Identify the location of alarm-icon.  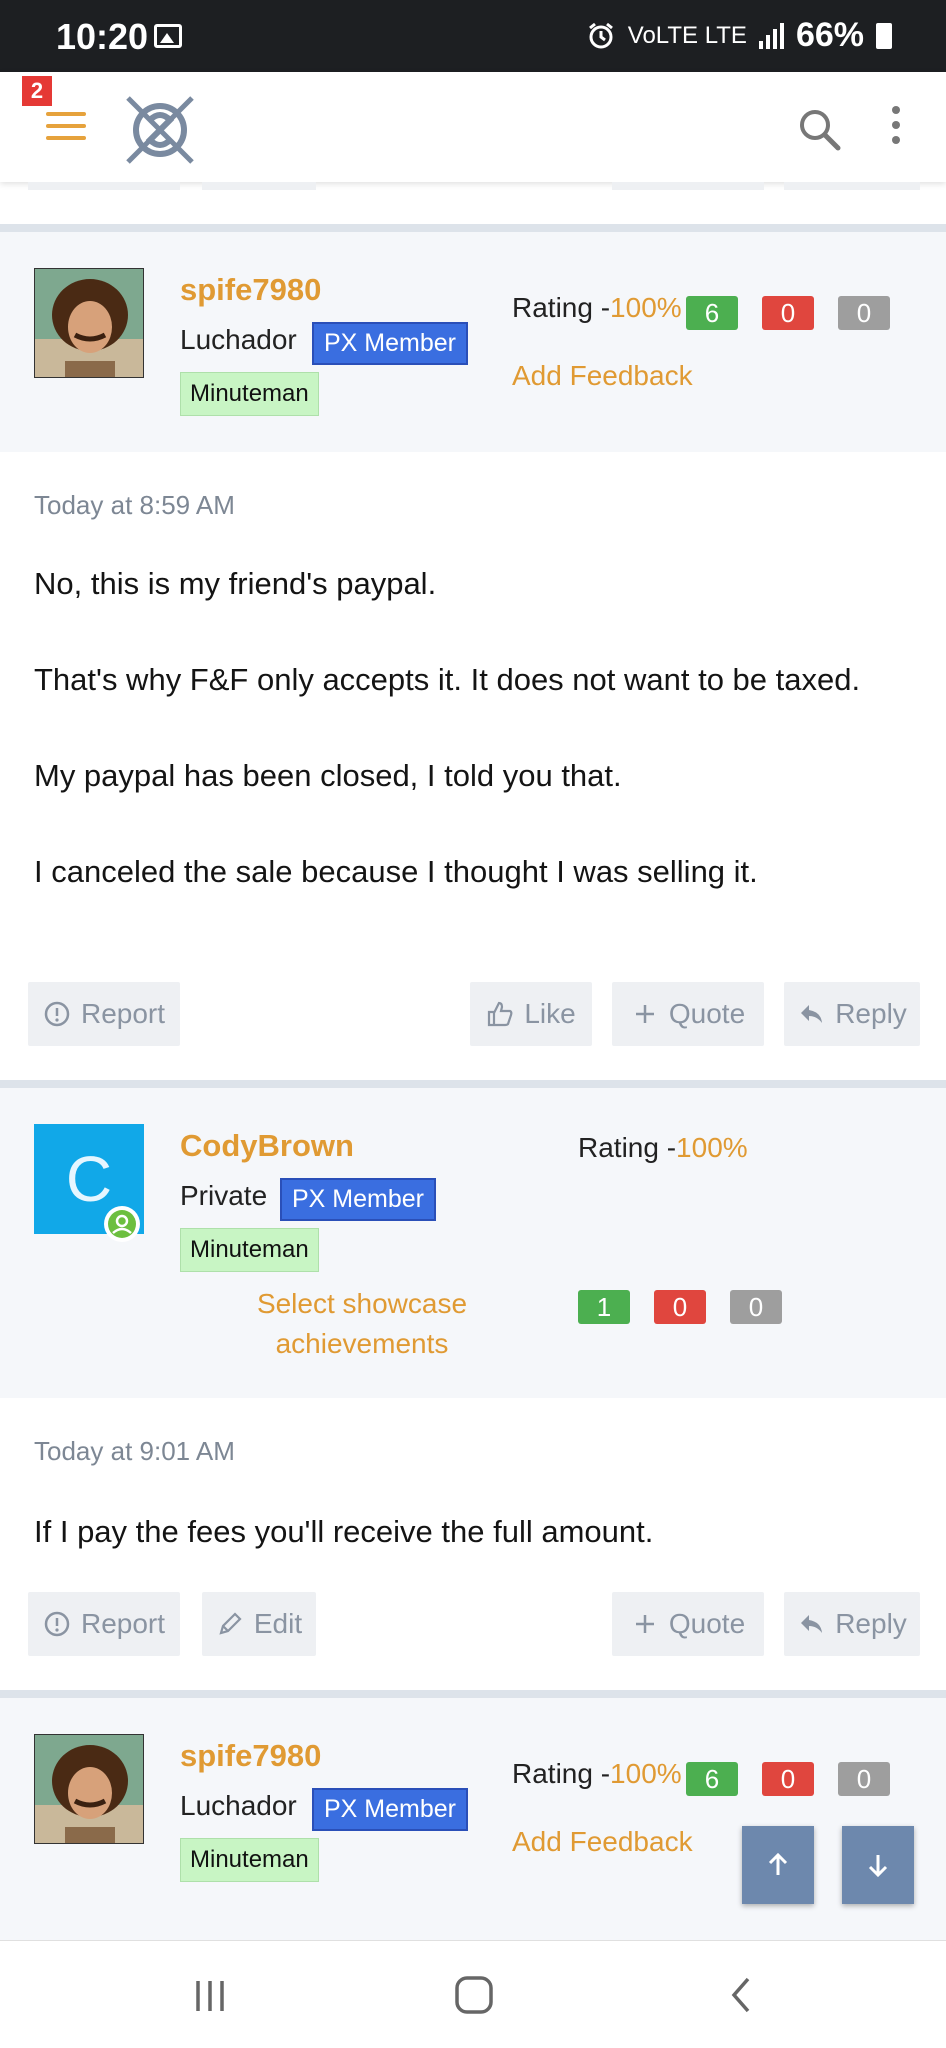
(600, 35).